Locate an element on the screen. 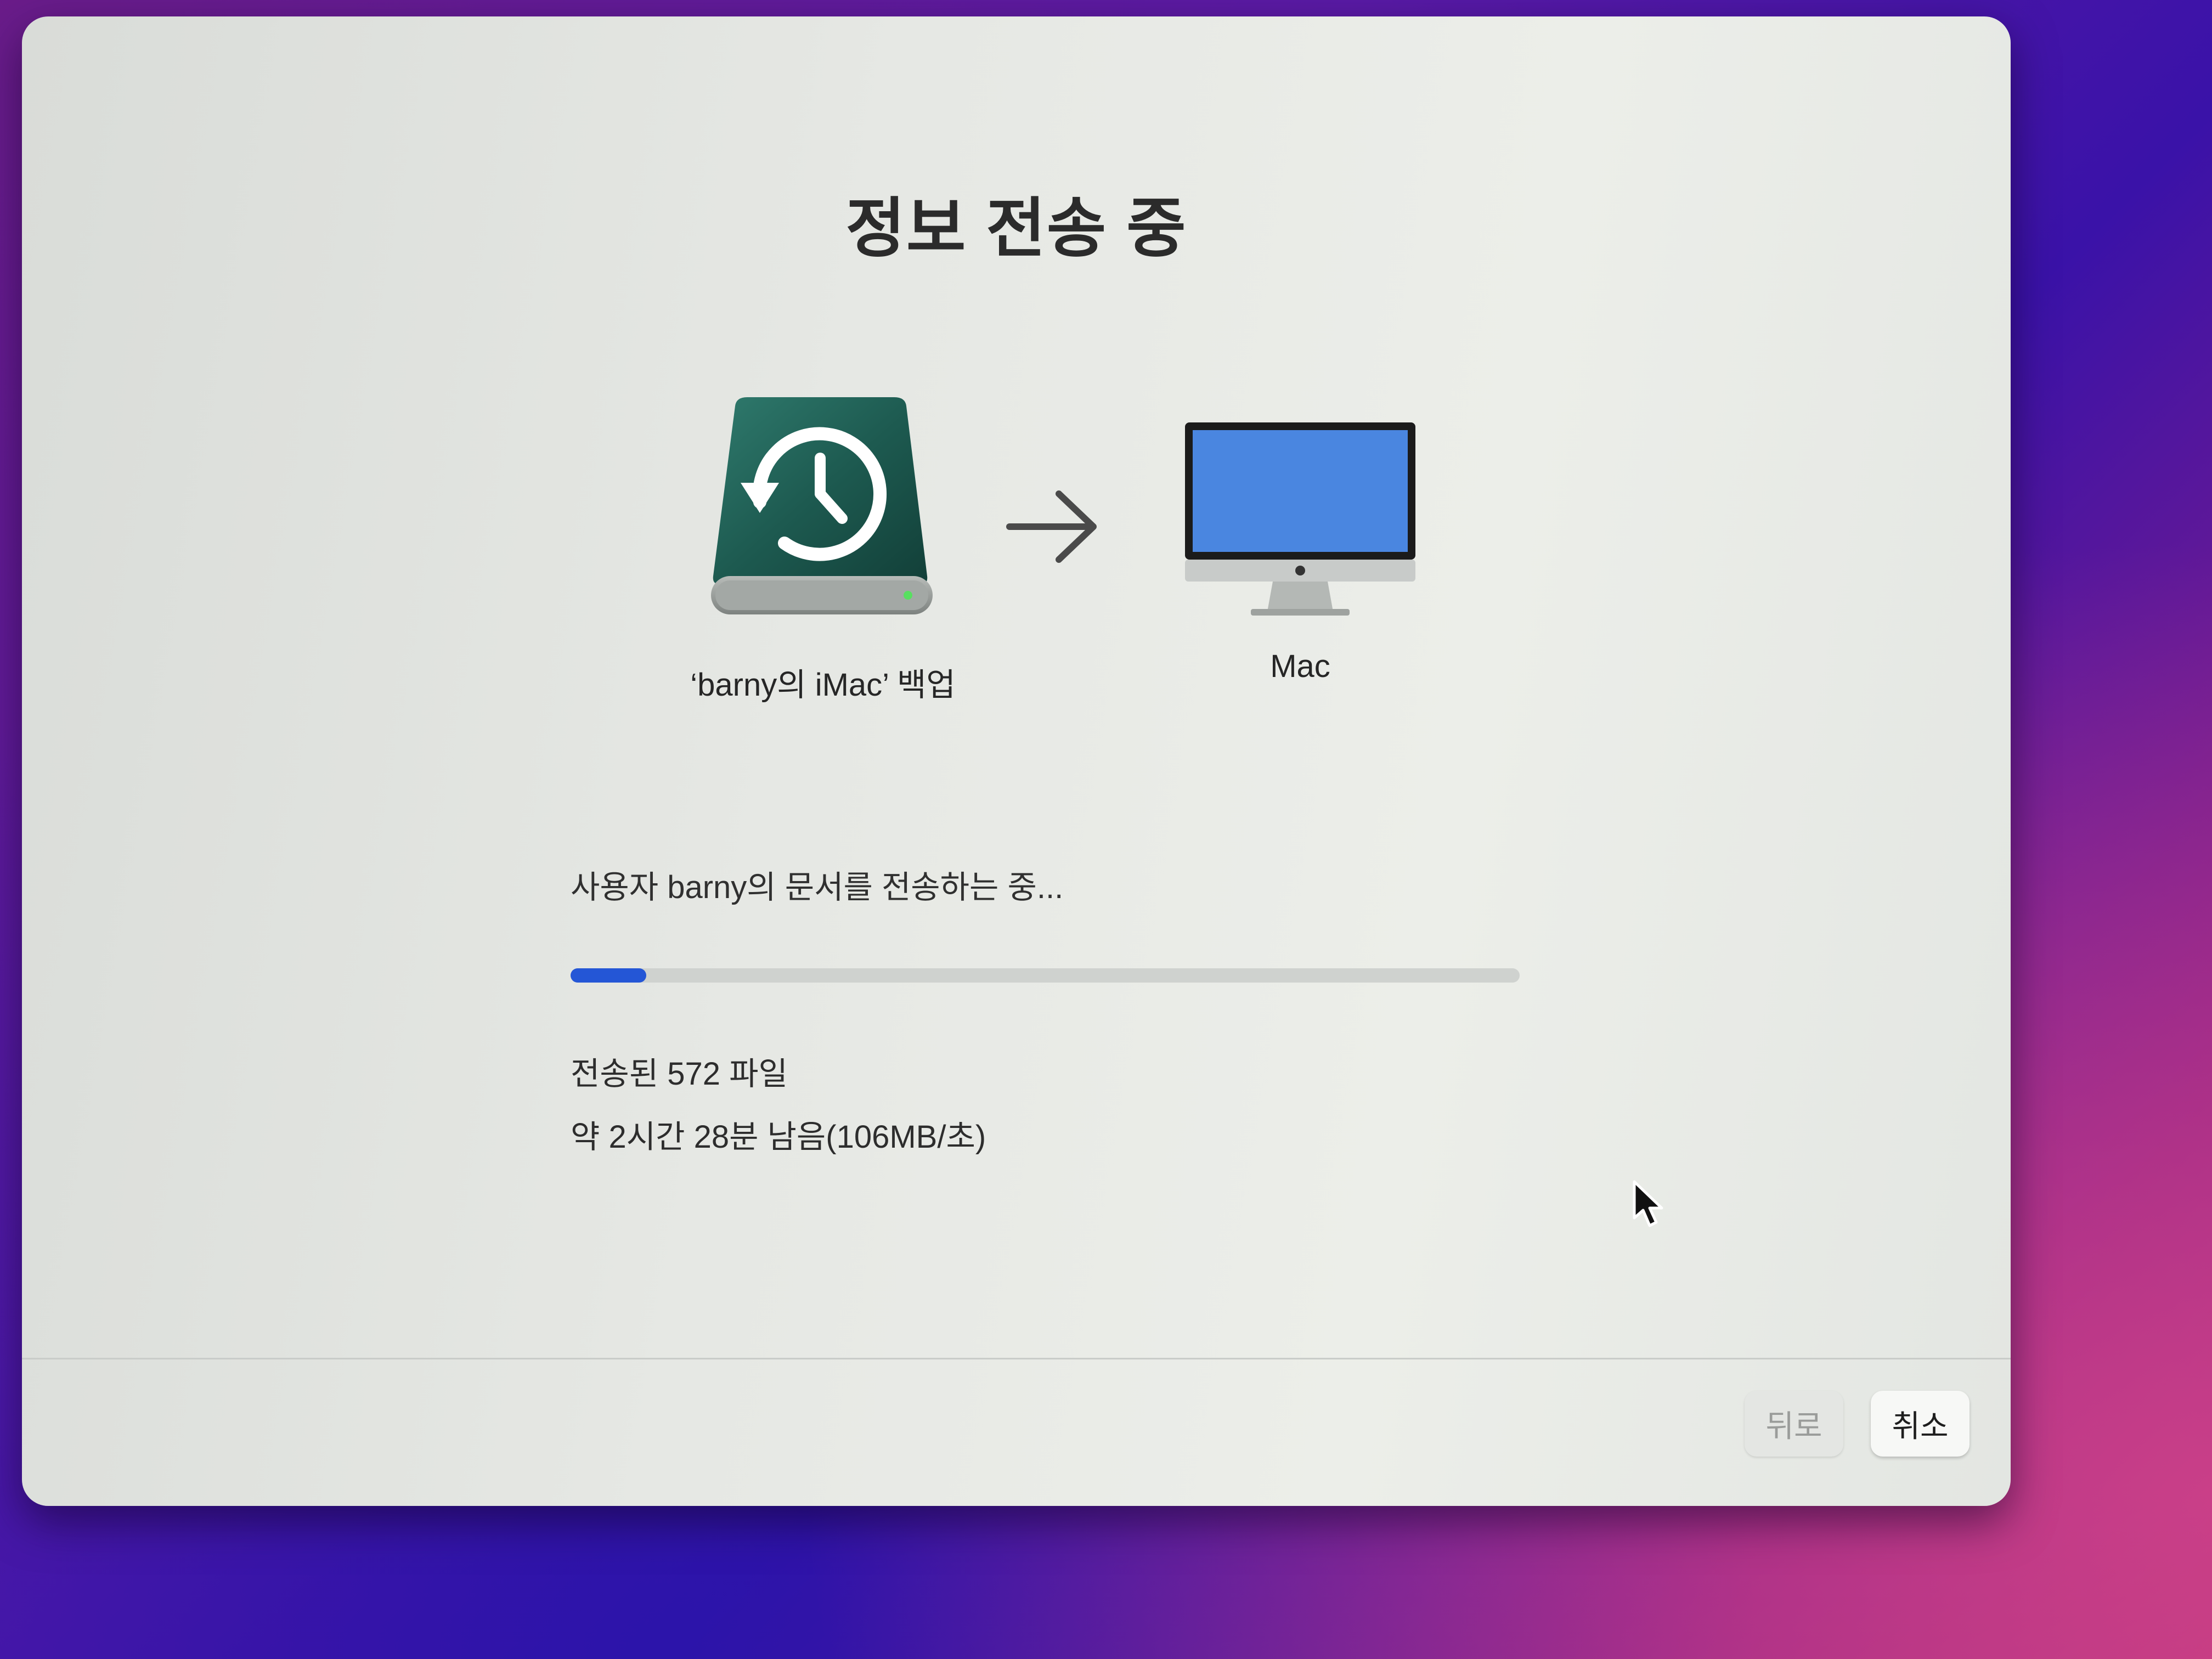 This screenshot has height=1659, width=2212. mouse-pointer-icon is located at coordinates (1648, 1204).